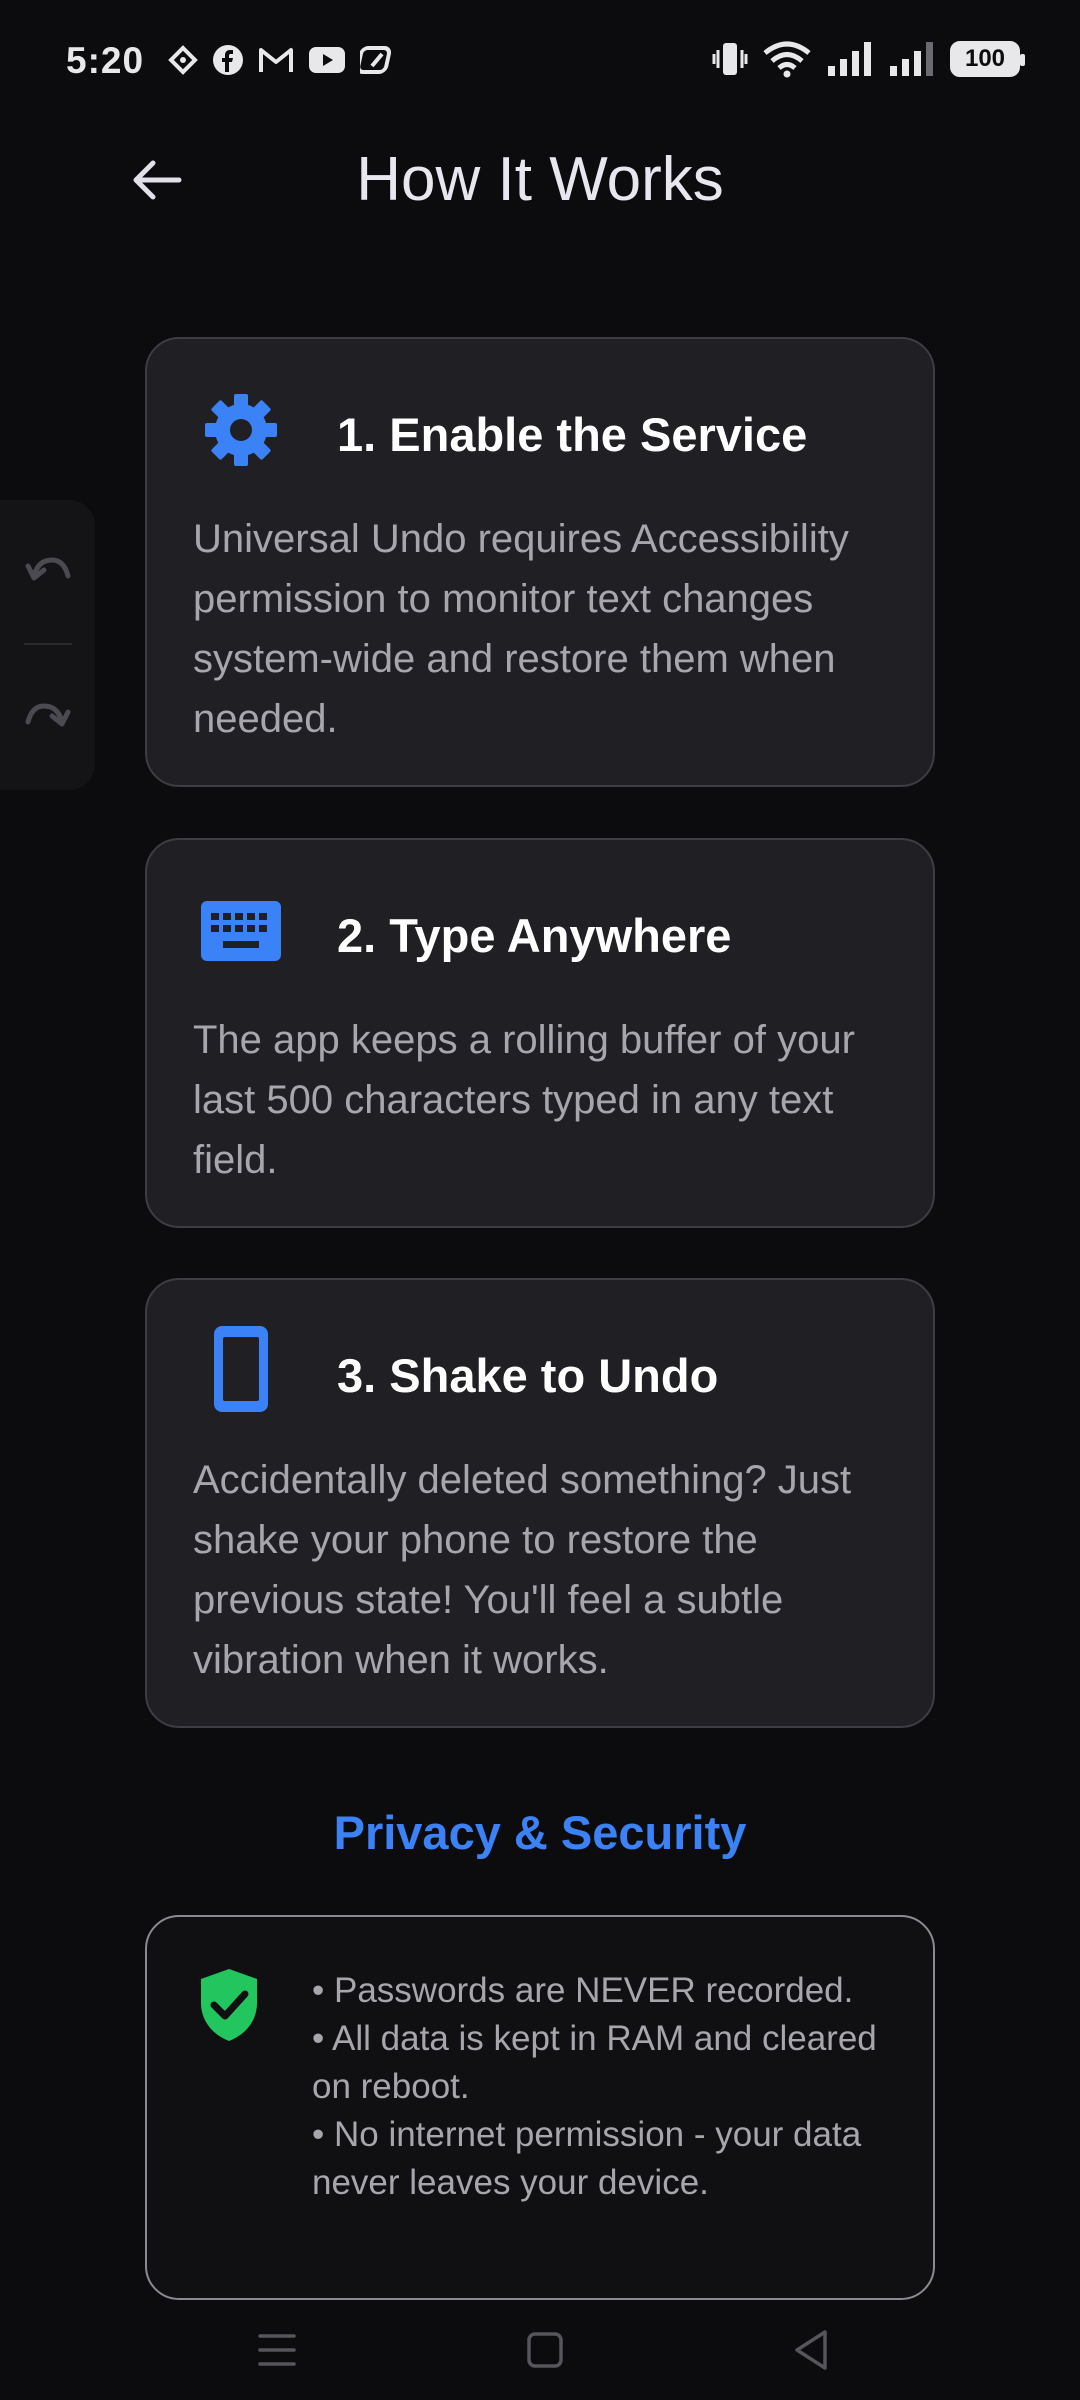  What do you see at coordinates (105, 60) in the screenshot?
I see `status-time: 5:20` at bounding box center [105, 60].